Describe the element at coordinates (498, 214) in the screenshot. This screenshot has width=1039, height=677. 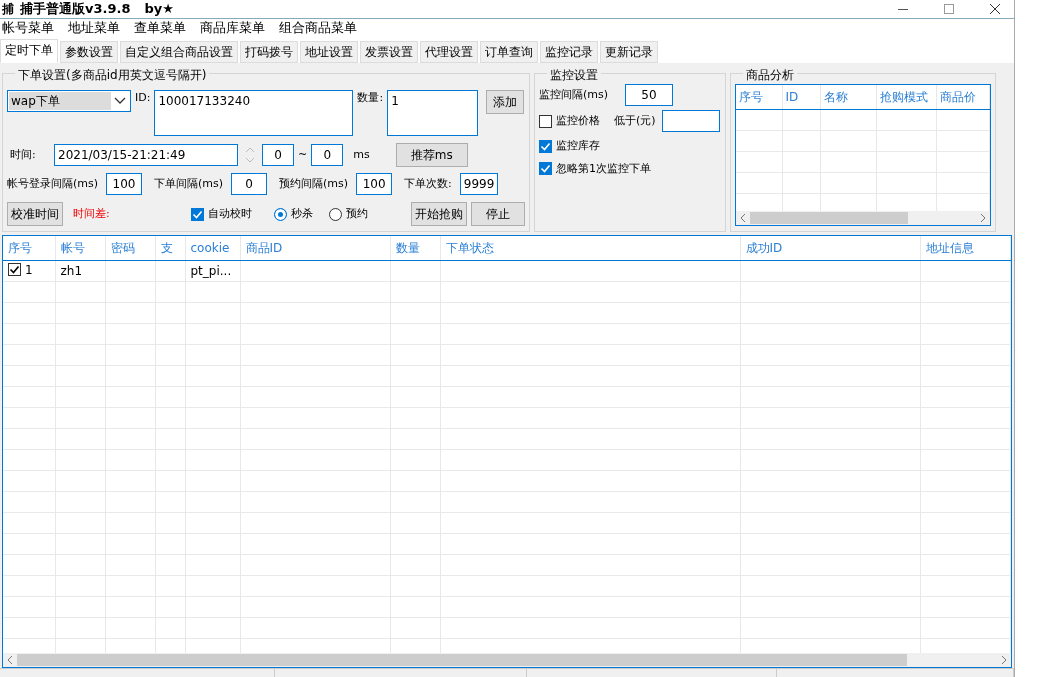
I see `stop-button: 停止` at that location.